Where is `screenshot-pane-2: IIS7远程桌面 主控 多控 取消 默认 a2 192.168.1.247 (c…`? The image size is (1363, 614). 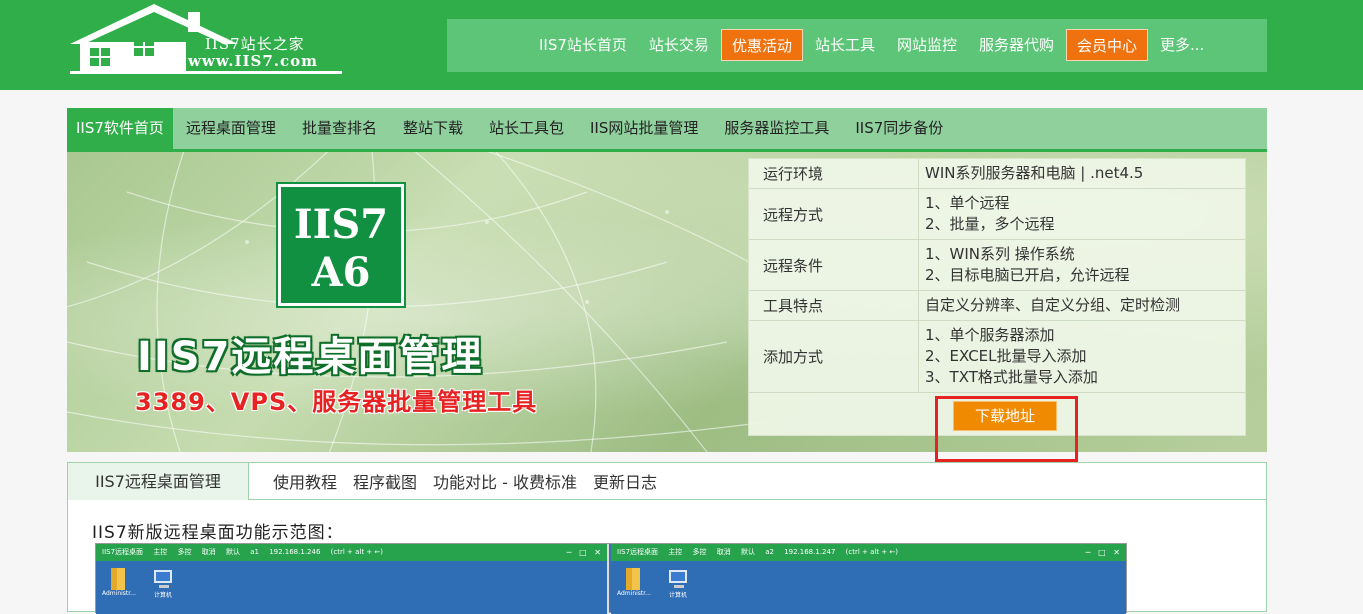 screenshot-pane-2: IIS7远程桌面 主控 多控 取消 默认 a2 192.168.1.247 (c… is located at coordinates (868, 579).